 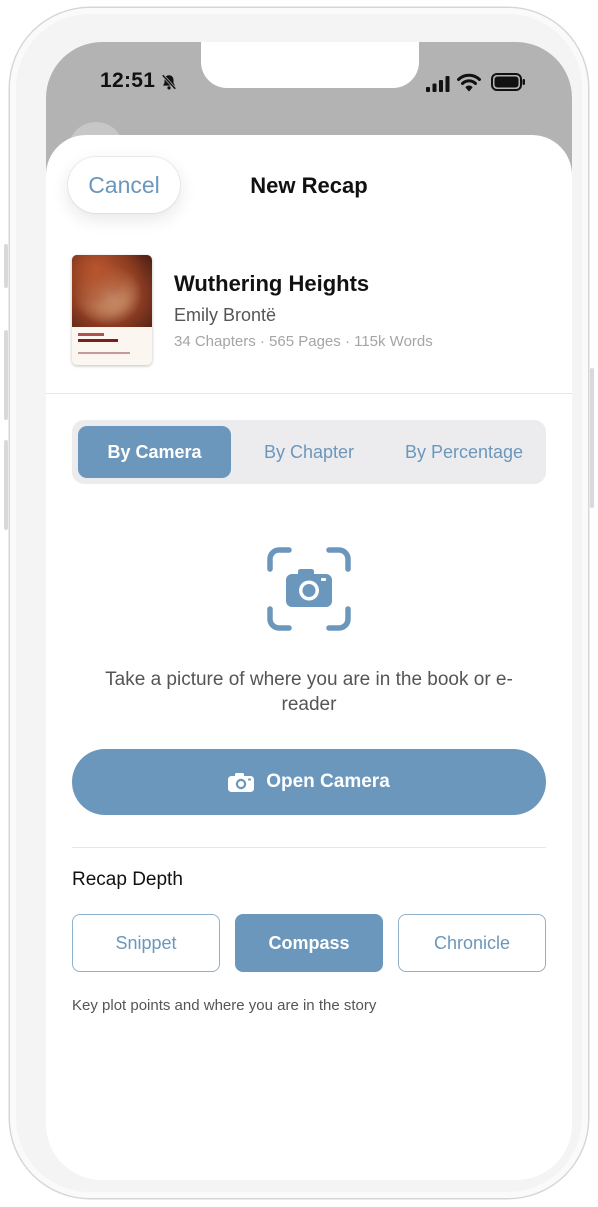 I want to click on book-title: Wuthering Heights, so click(x=272, y=283).